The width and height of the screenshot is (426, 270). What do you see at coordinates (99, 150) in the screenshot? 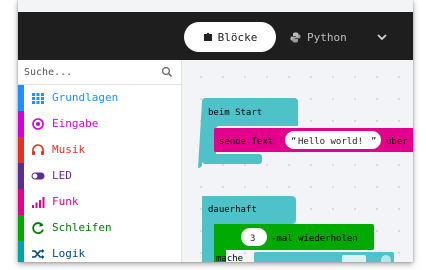
I see `category-musik: Musik` at bounding box center [99, 150].